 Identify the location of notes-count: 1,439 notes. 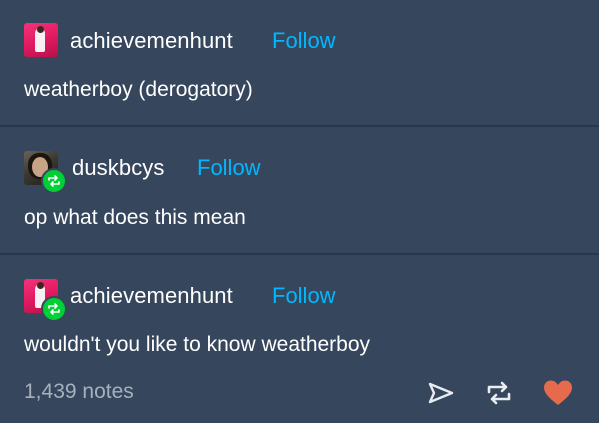
(79, 392).